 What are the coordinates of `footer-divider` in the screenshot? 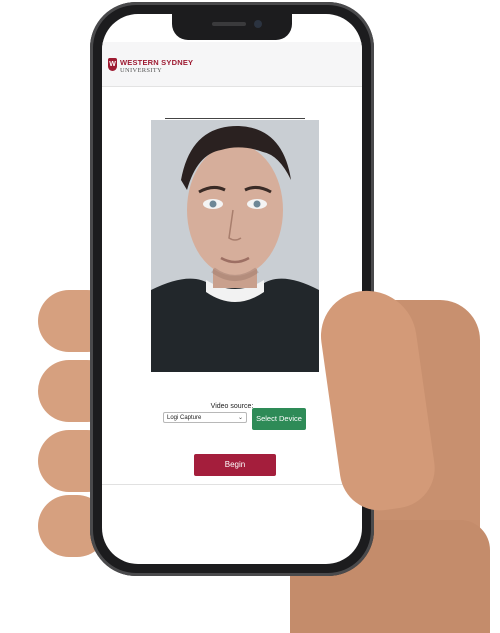 It's located at (232, 484).